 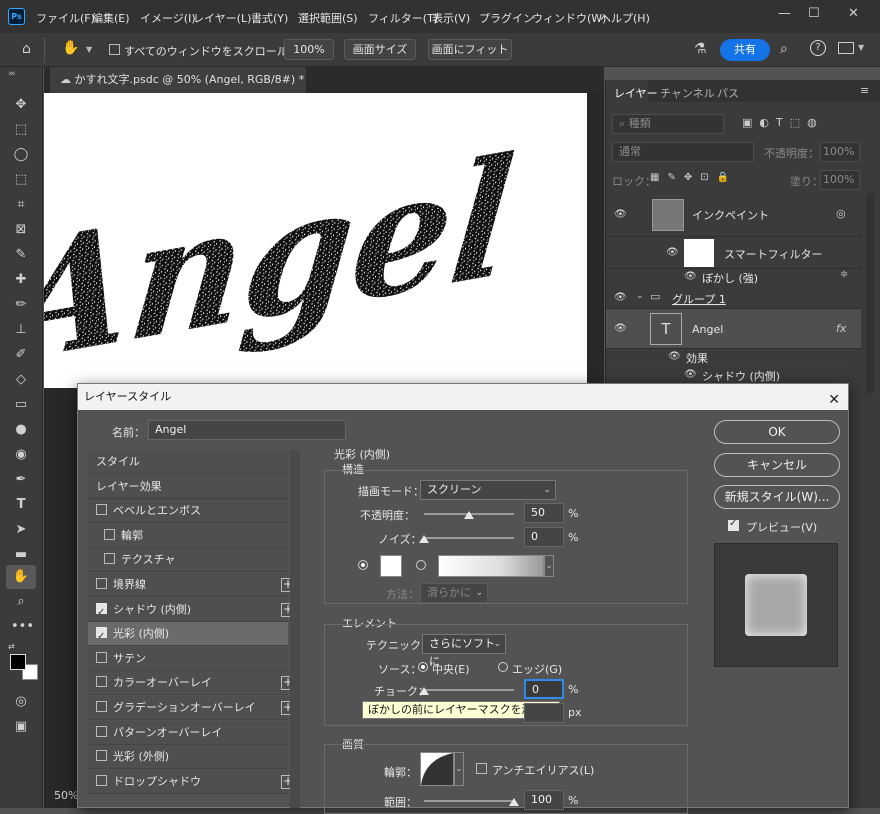 What do you see at coordinates (70, 48) in the screenshot?
I see `hand-tool-icon: ✋` at bounding box center [70, 48].